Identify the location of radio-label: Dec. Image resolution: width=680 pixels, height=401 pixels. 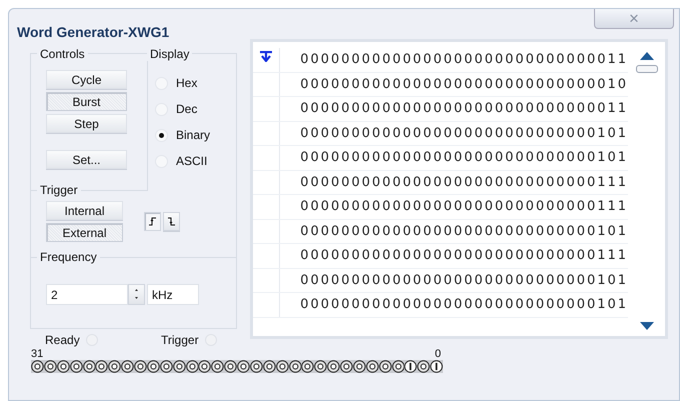
(187, 109).